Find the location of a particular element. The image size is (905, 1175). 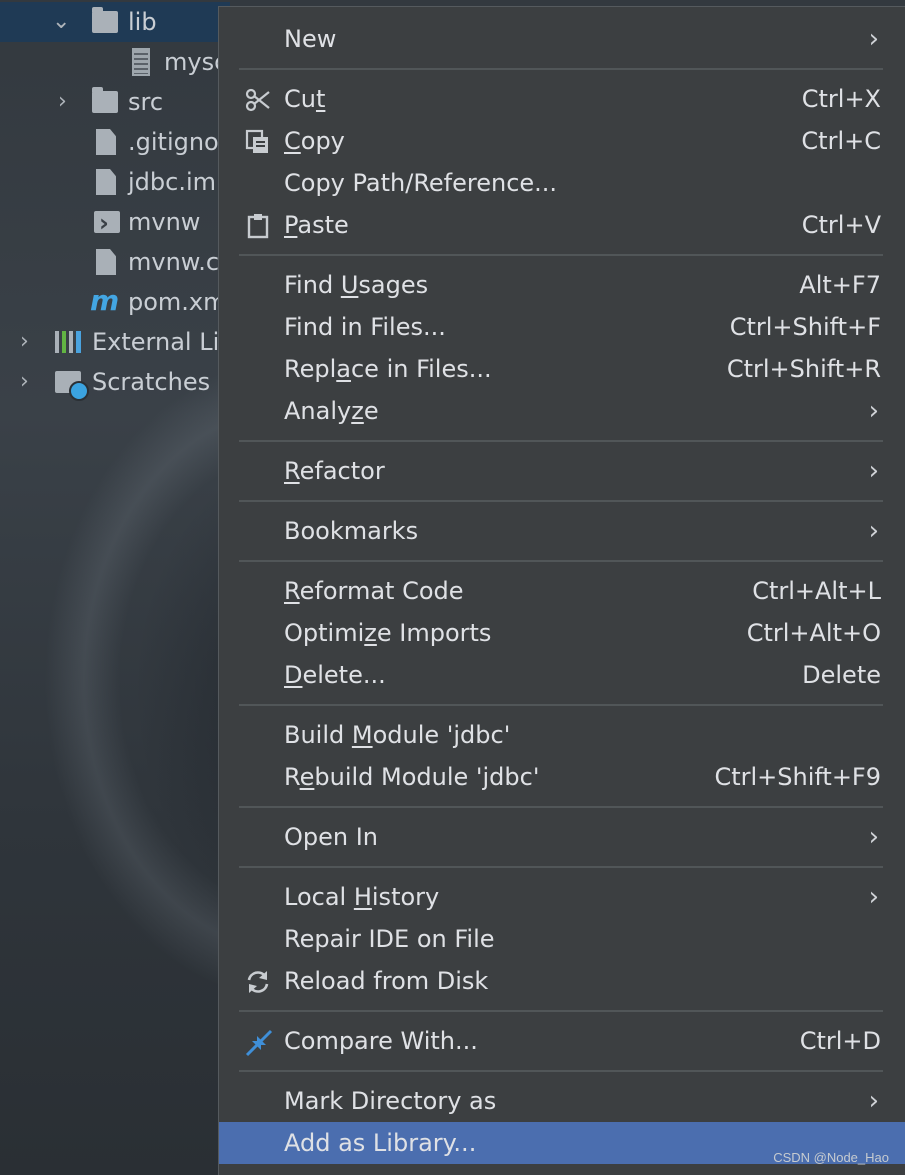

menu-item-shortcut: Ctrl+X is located at coordinates (841, 99).